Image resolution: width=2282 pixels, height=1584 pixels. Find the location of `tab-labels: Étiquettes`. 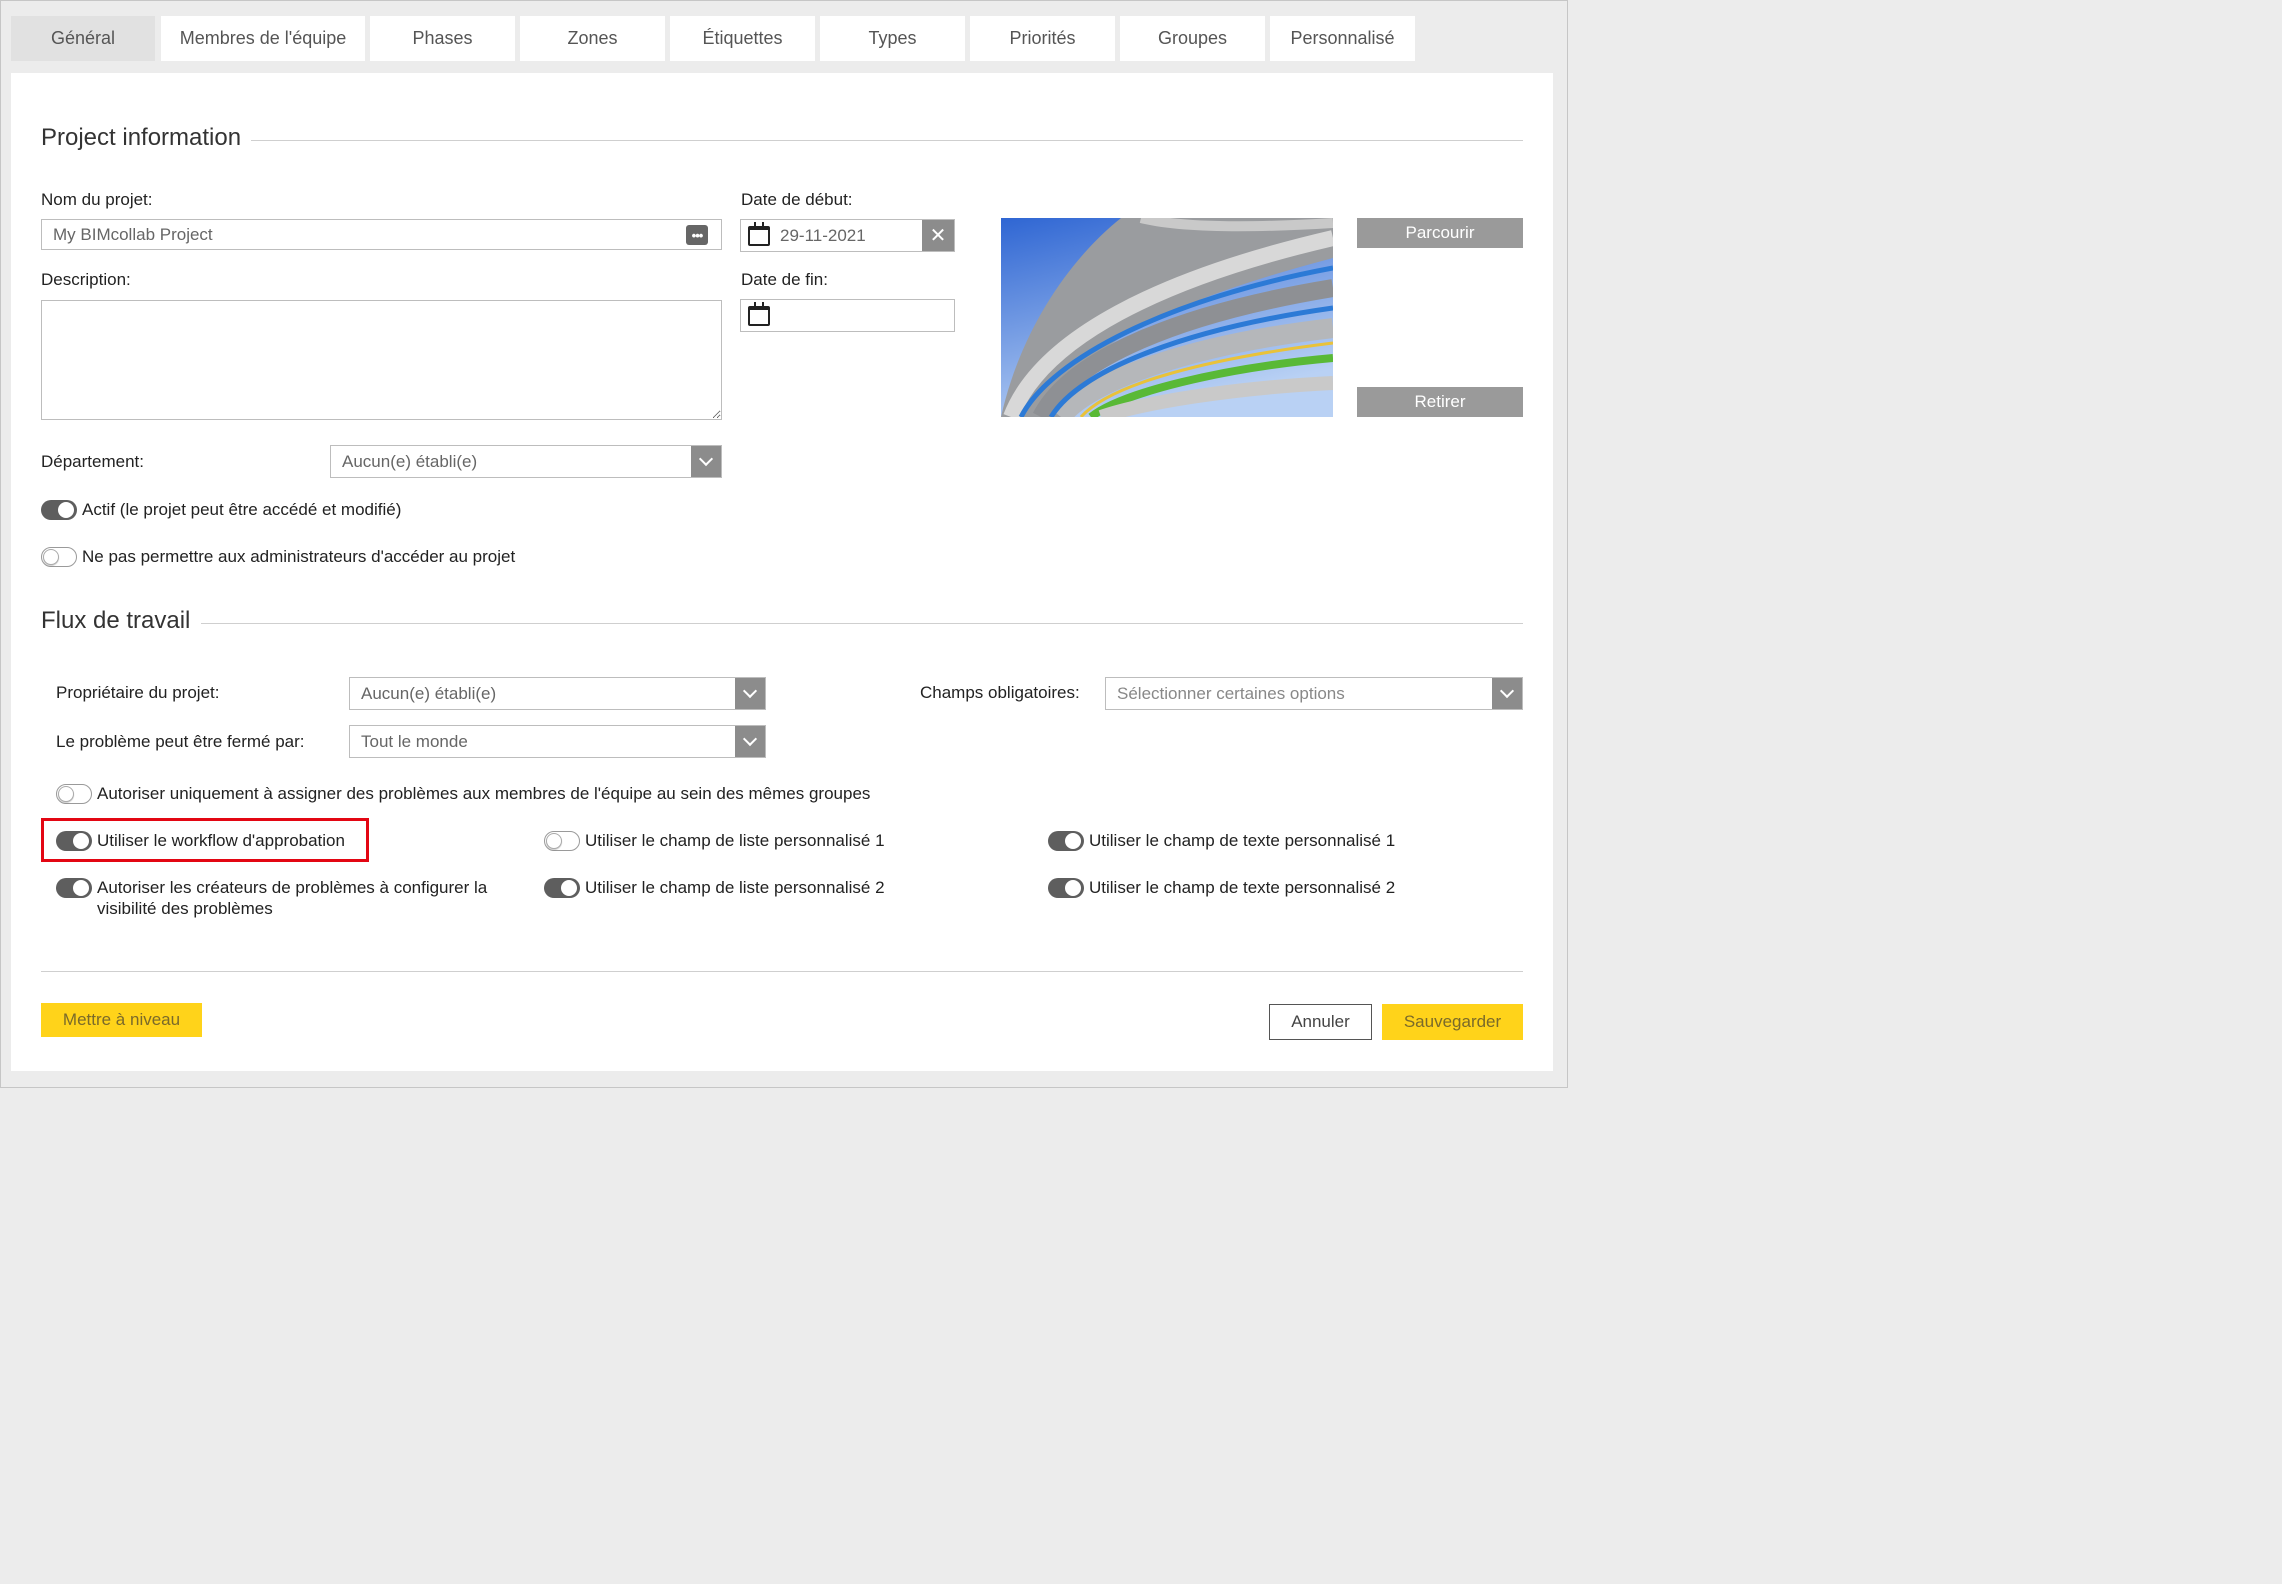

tab-labels: Étiquettes is located at coordinates (742, 38).